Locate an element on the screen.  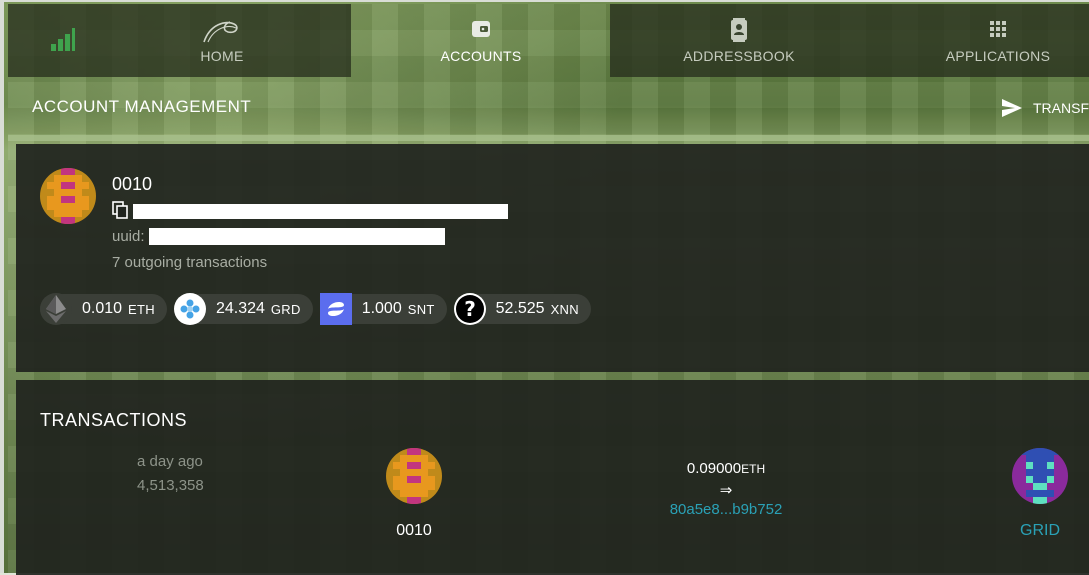
copy-icon is located at coordinates (120, 210).